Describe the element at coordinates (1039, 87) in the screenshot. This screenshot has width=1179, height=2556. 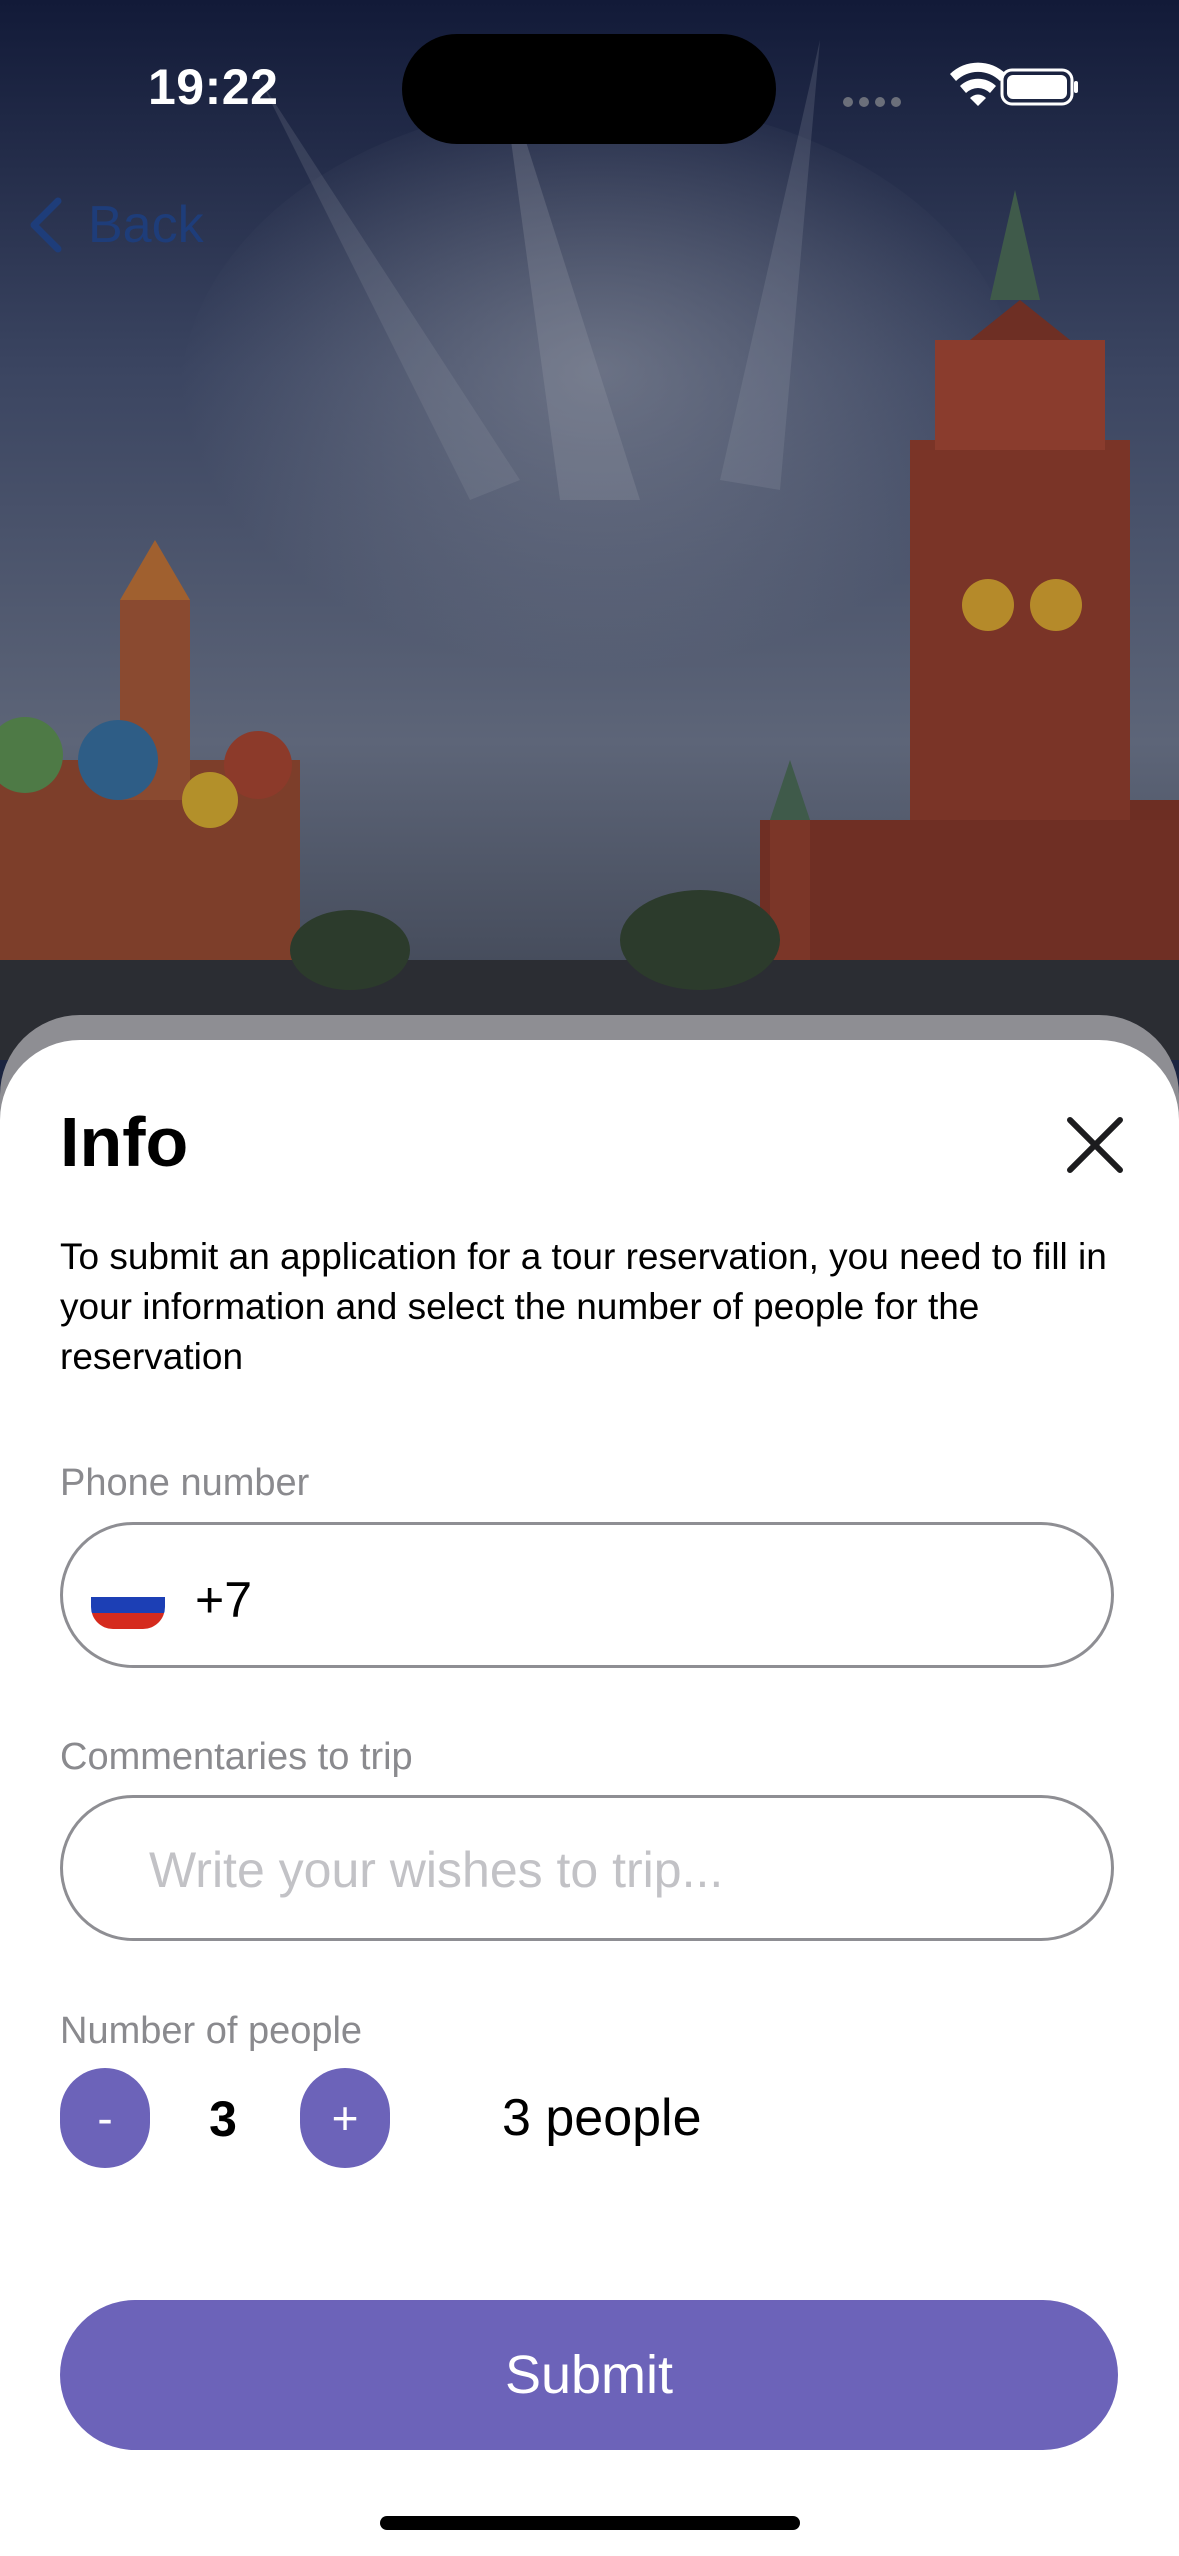
I see `battery-icon` at that location.